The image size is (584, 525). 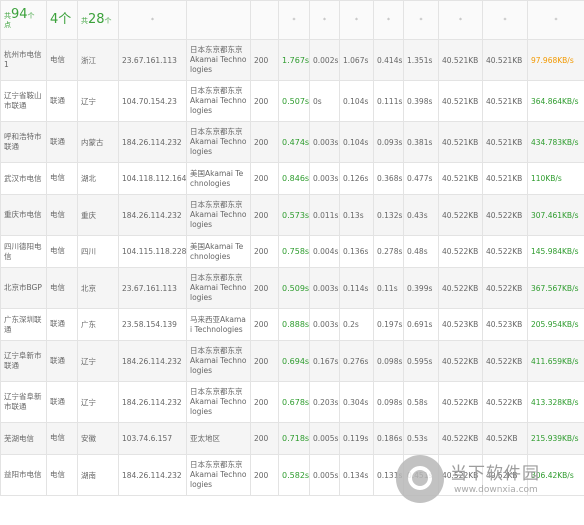 I want to click on connect-time-cell: 0.276s, so click(x=356, y=361).